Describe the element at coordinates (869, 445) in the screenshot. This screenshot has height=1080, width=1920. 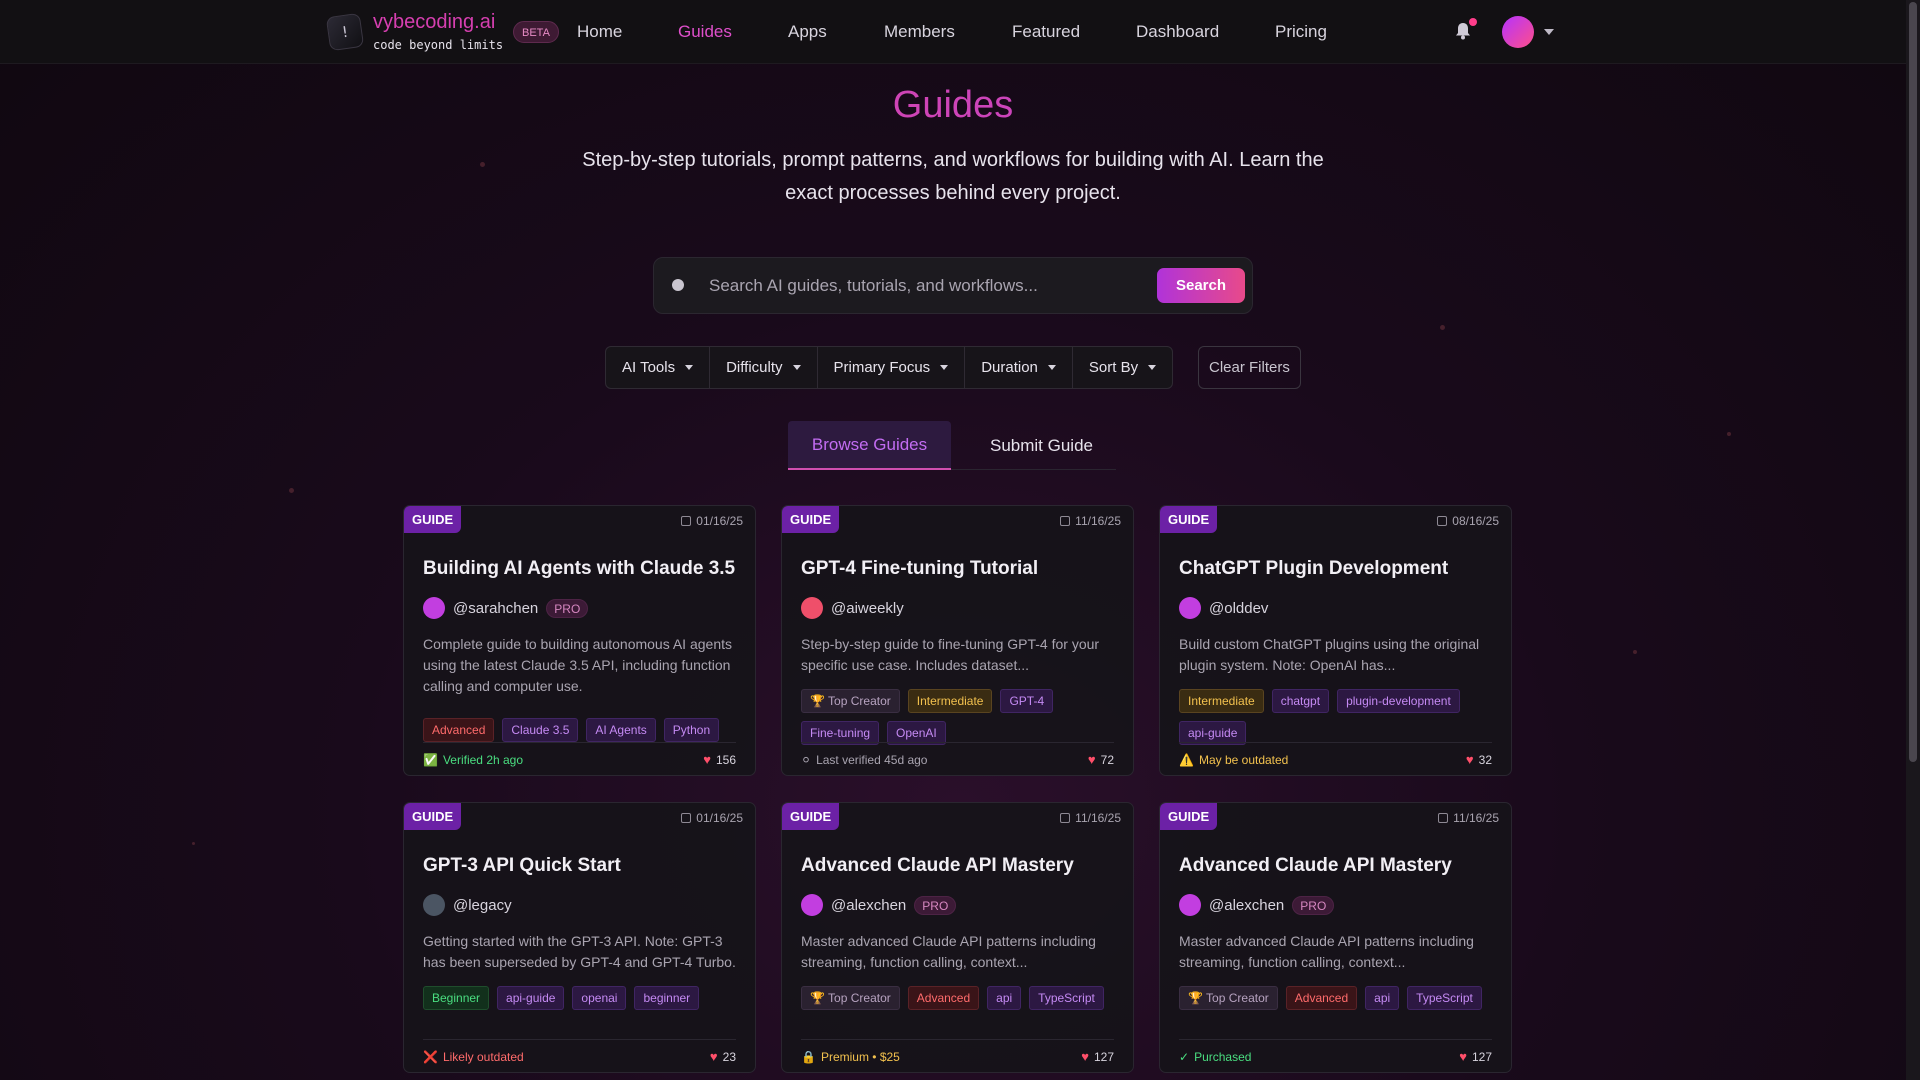
I see `tab-browse-guides: Browse Guides` at that location.